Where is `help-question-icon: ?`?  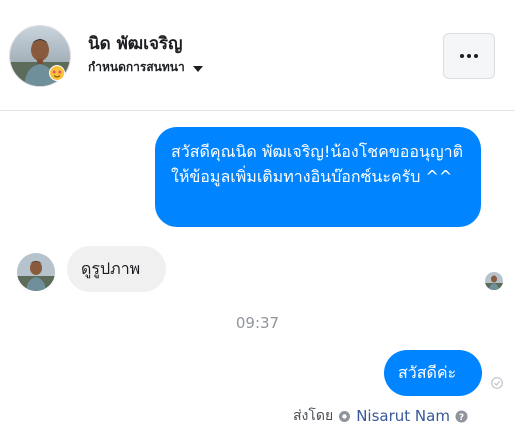
help-question-icon: ? is located at coordinates (461, 416).